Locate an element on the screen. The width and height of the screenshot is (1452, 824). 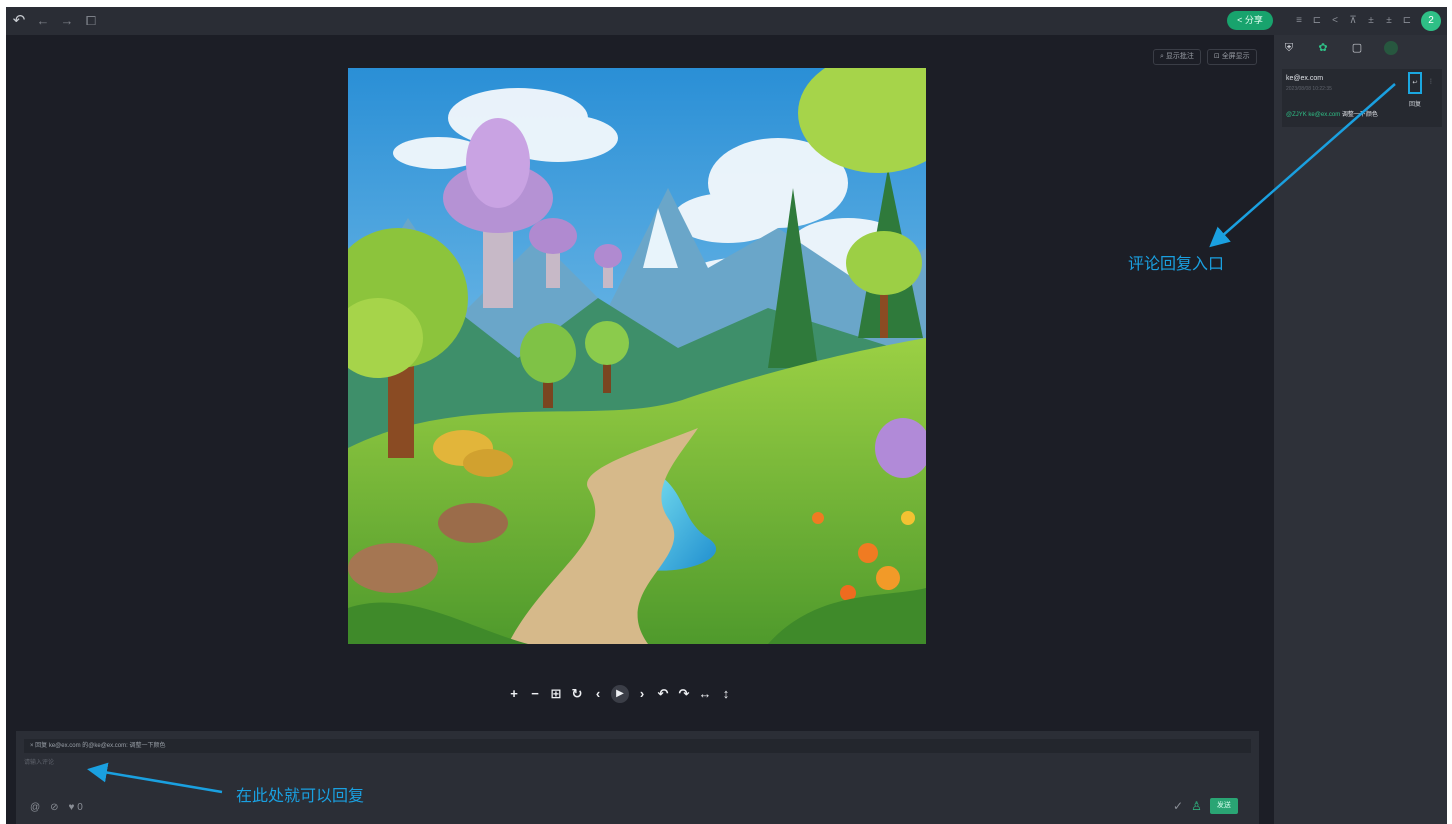
flip-vertical-button: ↕ is located at coordinates (726, 694).